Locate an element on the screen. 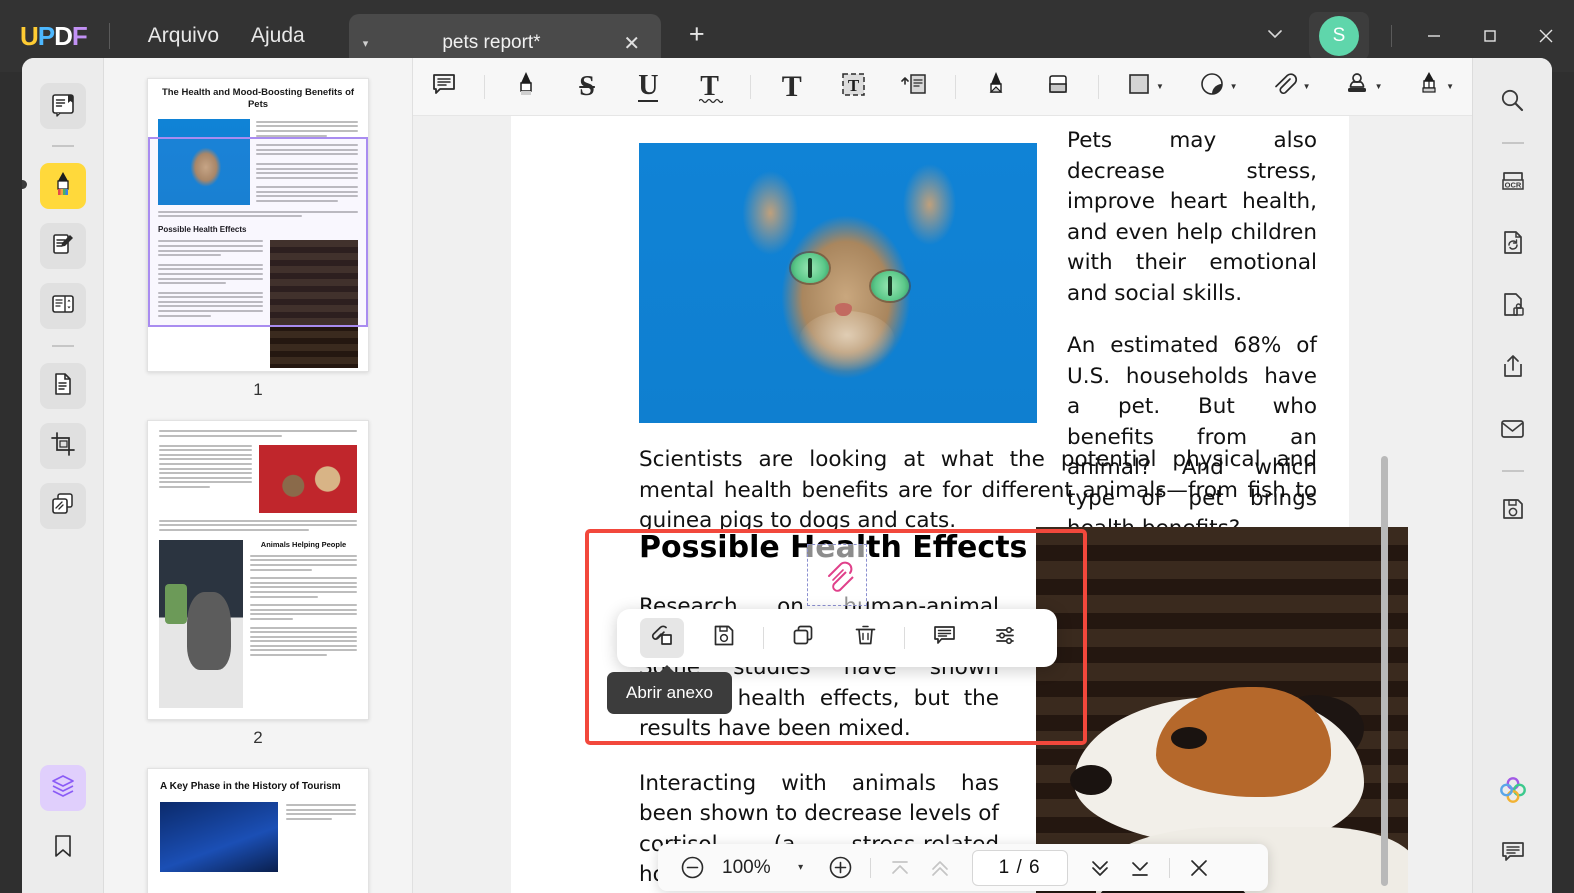 This screenshot has height=893, width=1574. crop-icon is located at coordinates (63, 446).